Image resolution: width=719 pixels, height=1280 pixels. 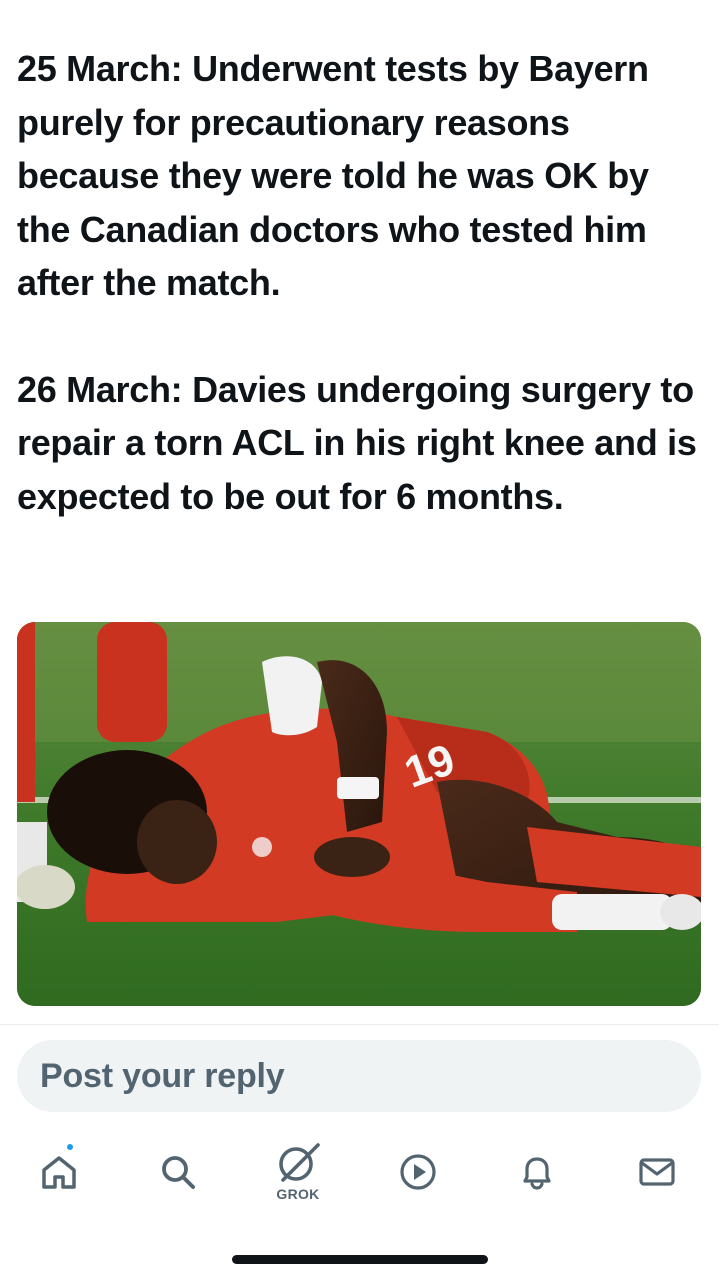 I want to click on mail-icon, so click(x=657, y=1172).